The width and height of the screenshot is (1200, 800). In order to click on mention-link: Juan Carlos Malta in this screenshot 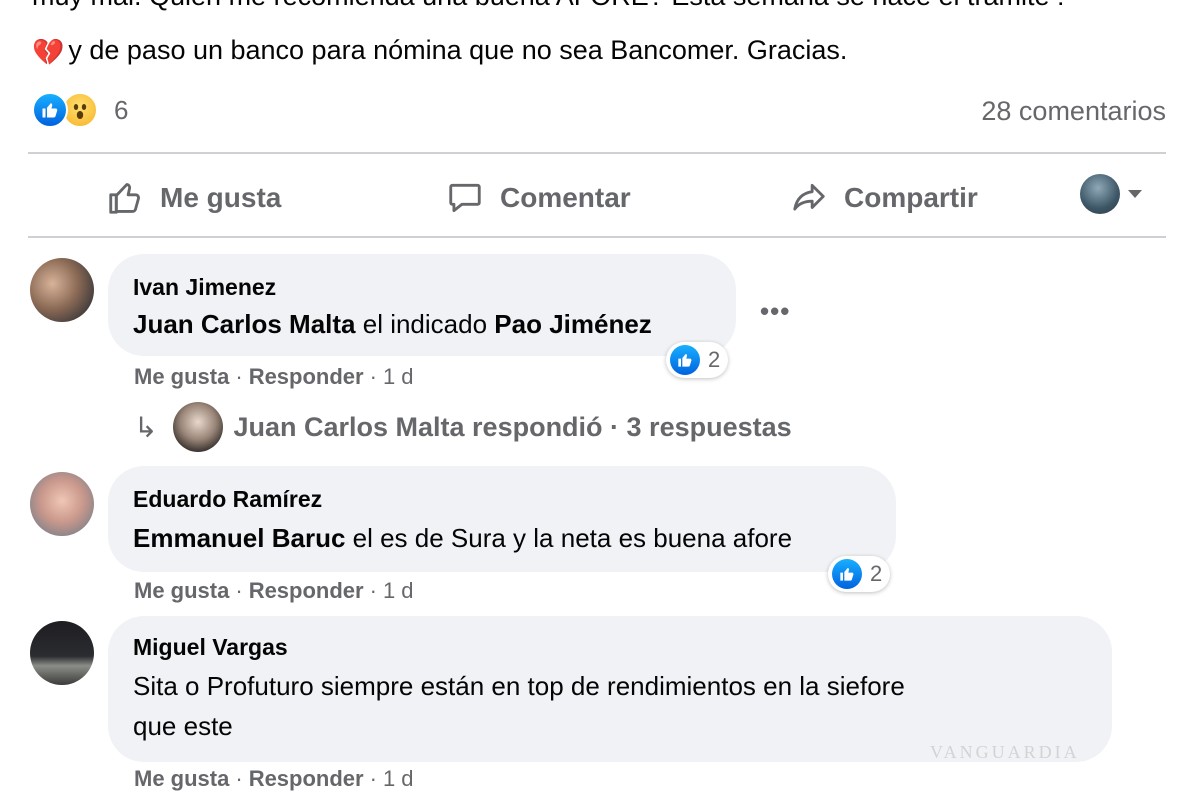, I will do `click(244, 324)`.